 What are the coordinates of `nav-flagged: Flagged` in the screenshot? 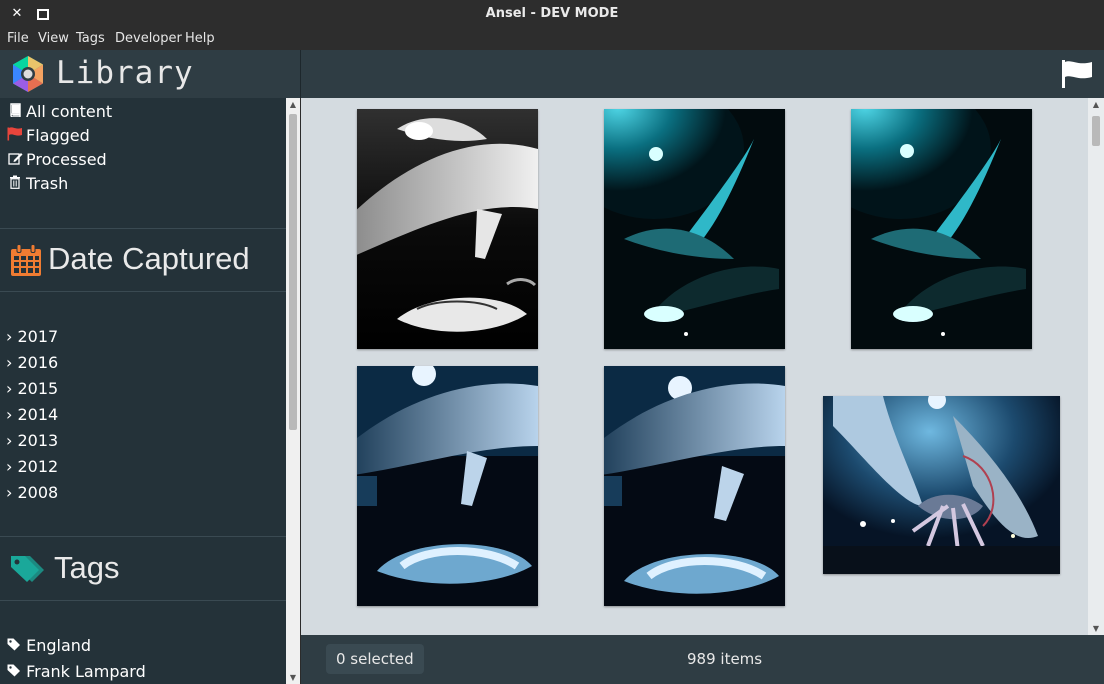 It's located at (48, 135).